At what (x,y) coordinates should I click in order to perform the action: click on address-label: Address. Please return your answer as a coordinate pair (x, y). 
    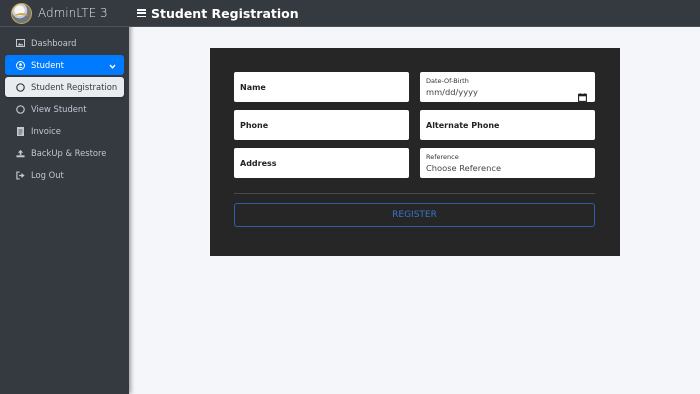
    Looking at the image, I should click on (258, 163).